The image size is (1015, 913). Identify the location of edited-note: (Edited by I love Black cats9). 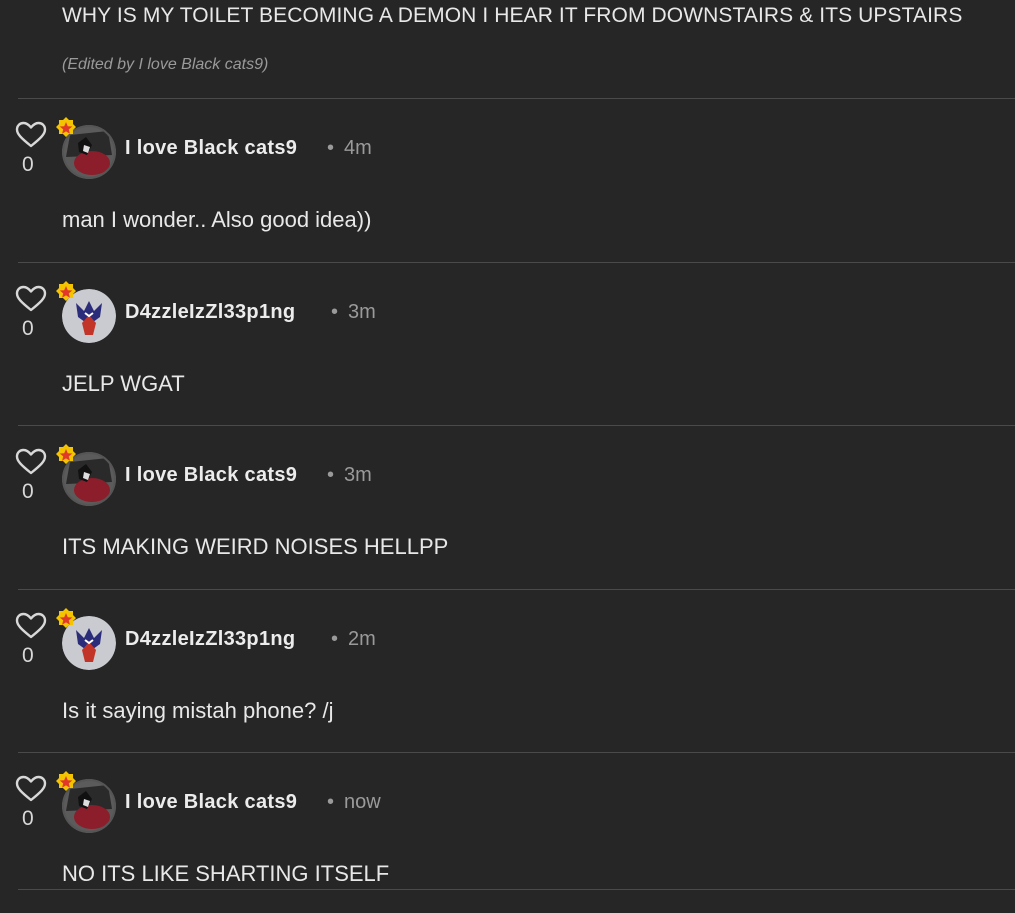
(165, 64).